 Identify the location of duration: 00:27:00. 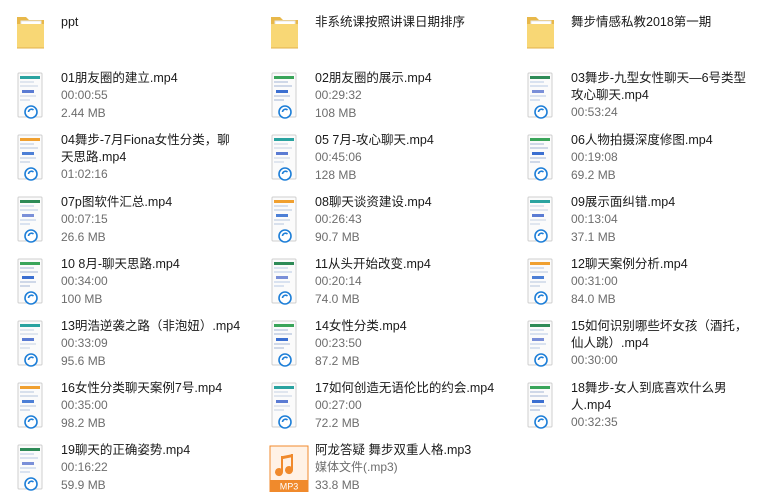
(338, 405).